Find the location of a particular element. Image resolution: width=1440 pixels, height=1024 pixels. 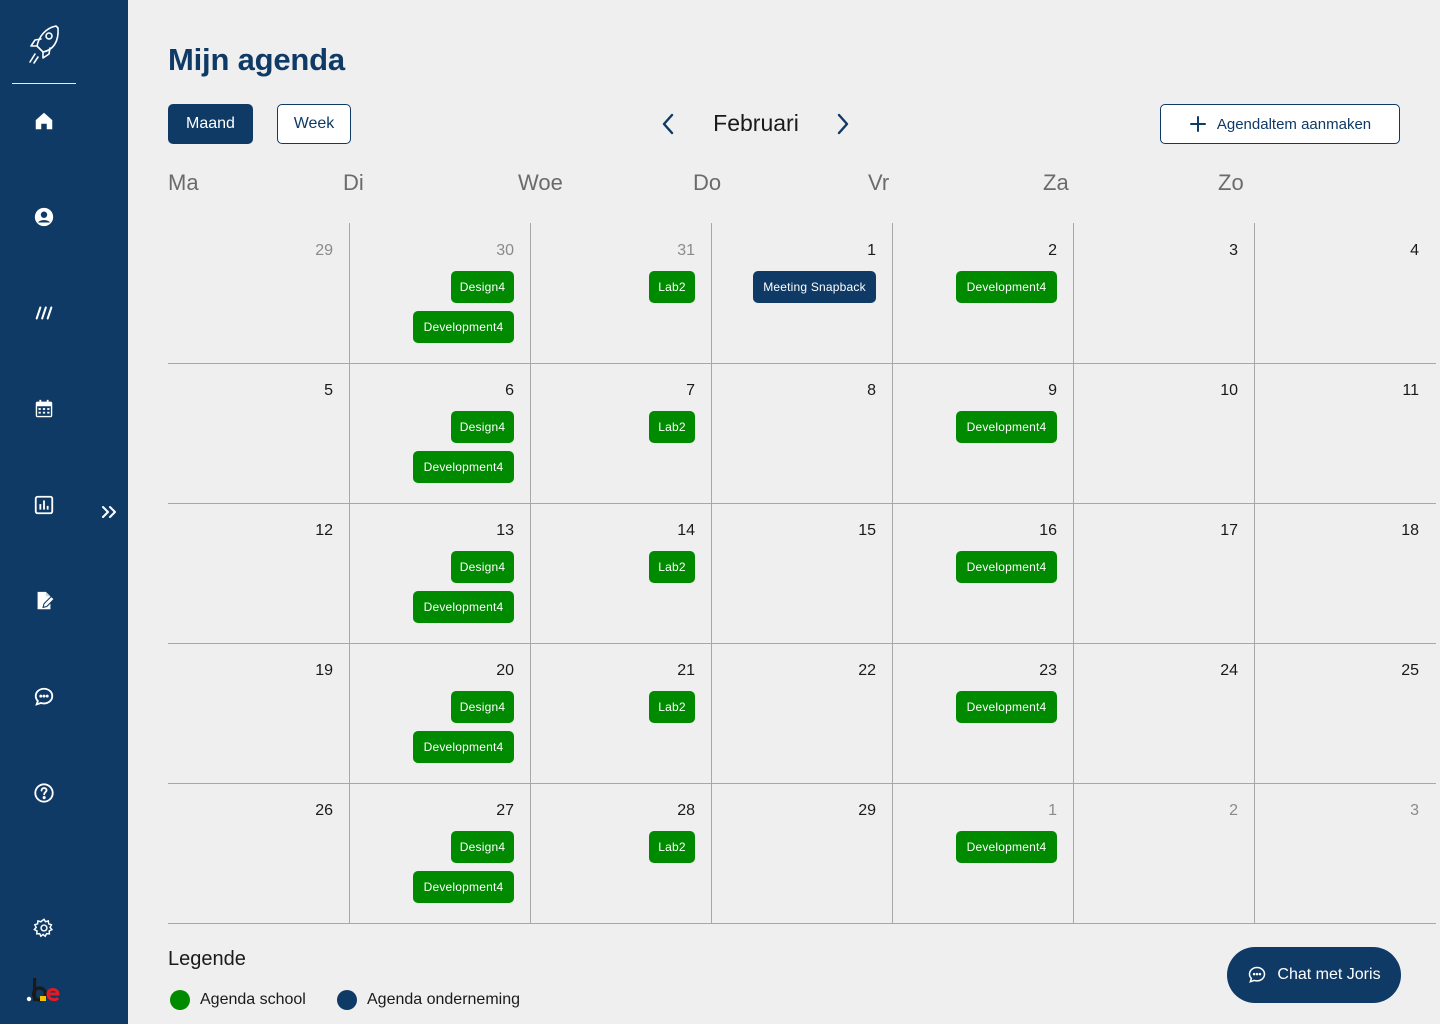

chevron-right-icon is located at coordinates (843, 124).